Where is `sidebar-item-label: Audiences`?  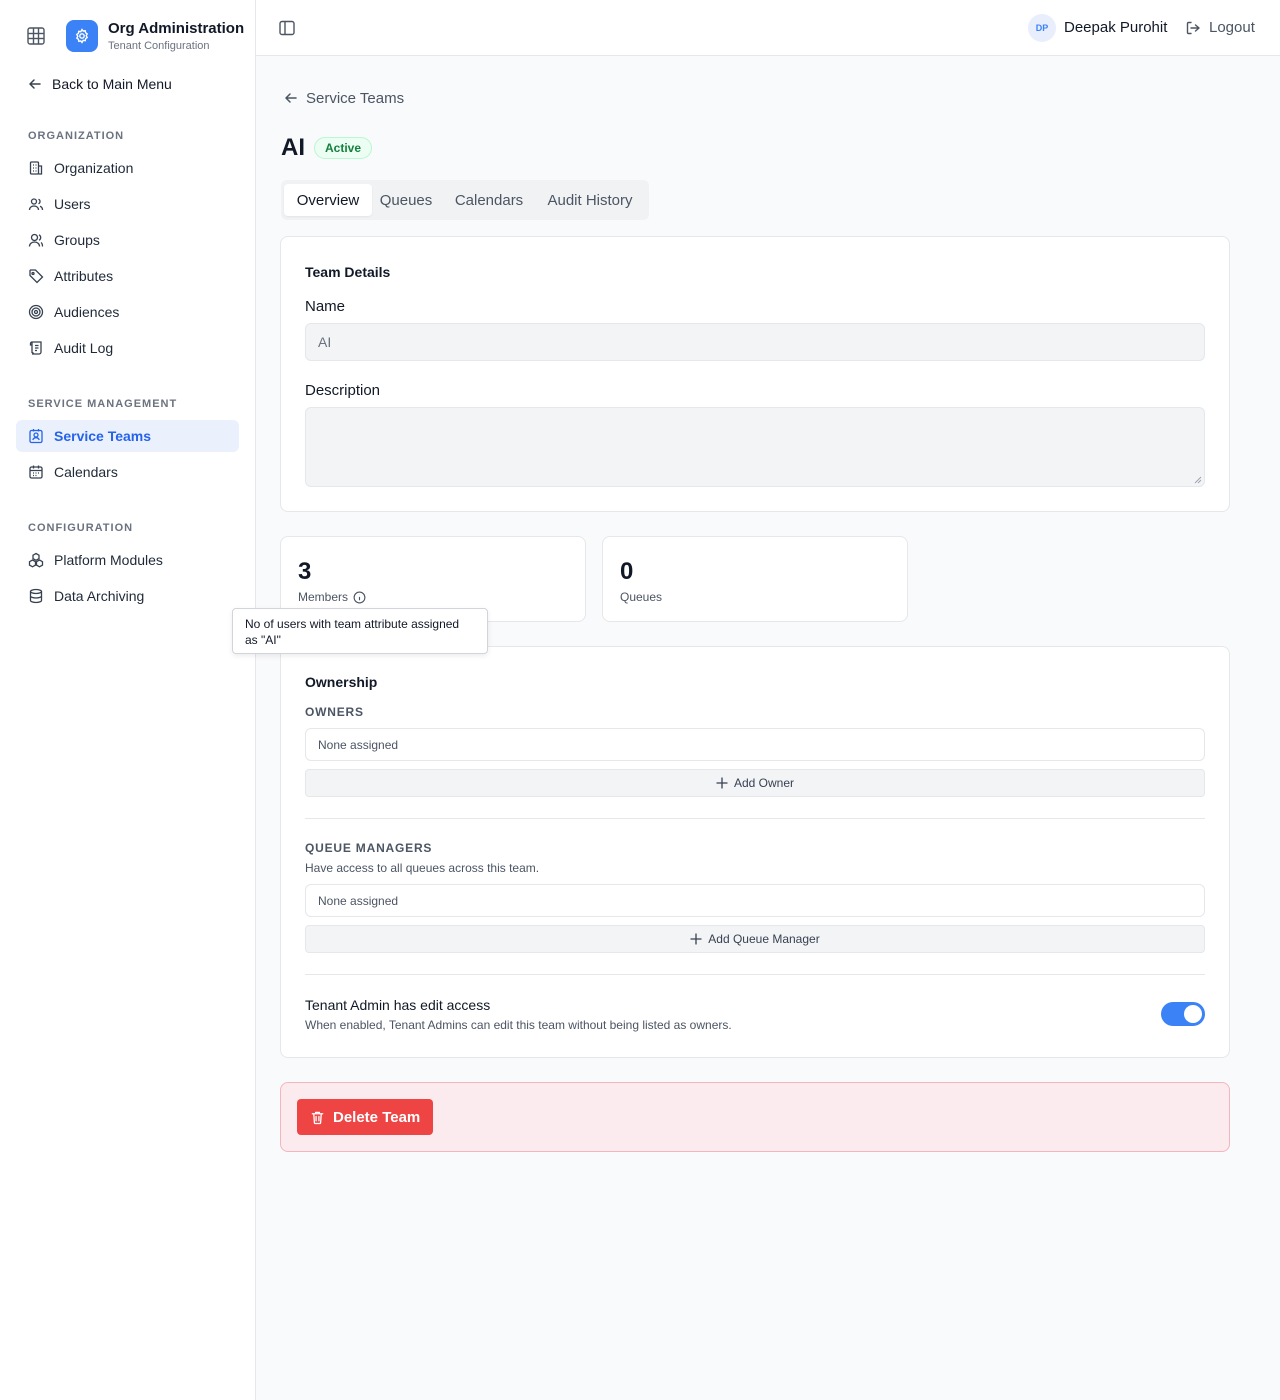
sidebar-item-label: Audiences is located at coordinates (87, 312).